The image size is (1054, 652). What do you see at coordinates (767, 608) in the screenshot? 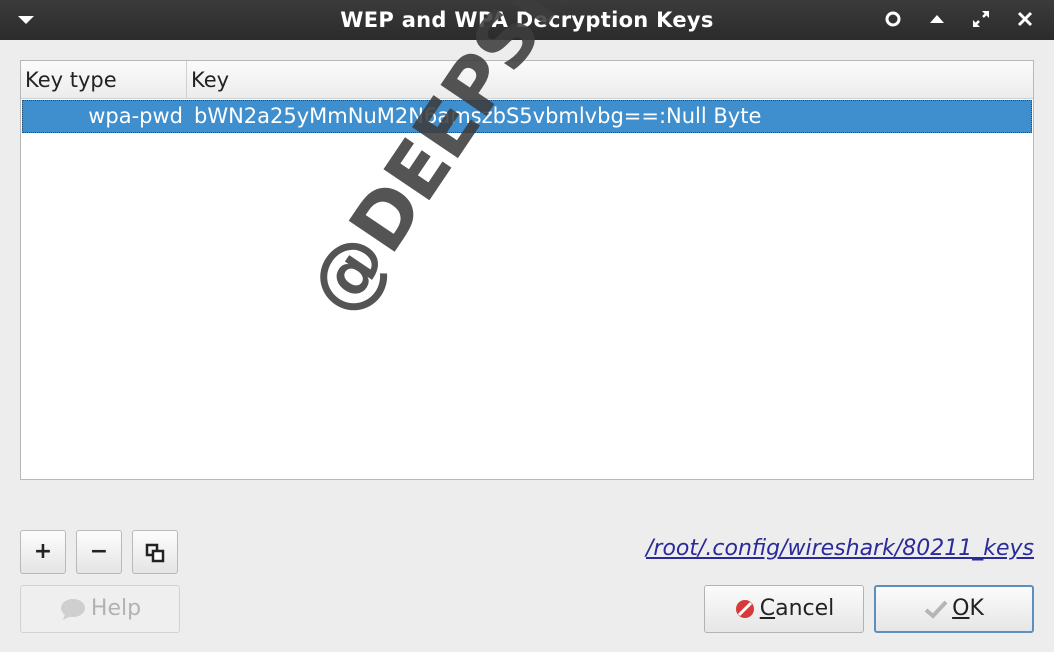
I see `cancel-mnemonic: C` at bounding box center [767, 608].